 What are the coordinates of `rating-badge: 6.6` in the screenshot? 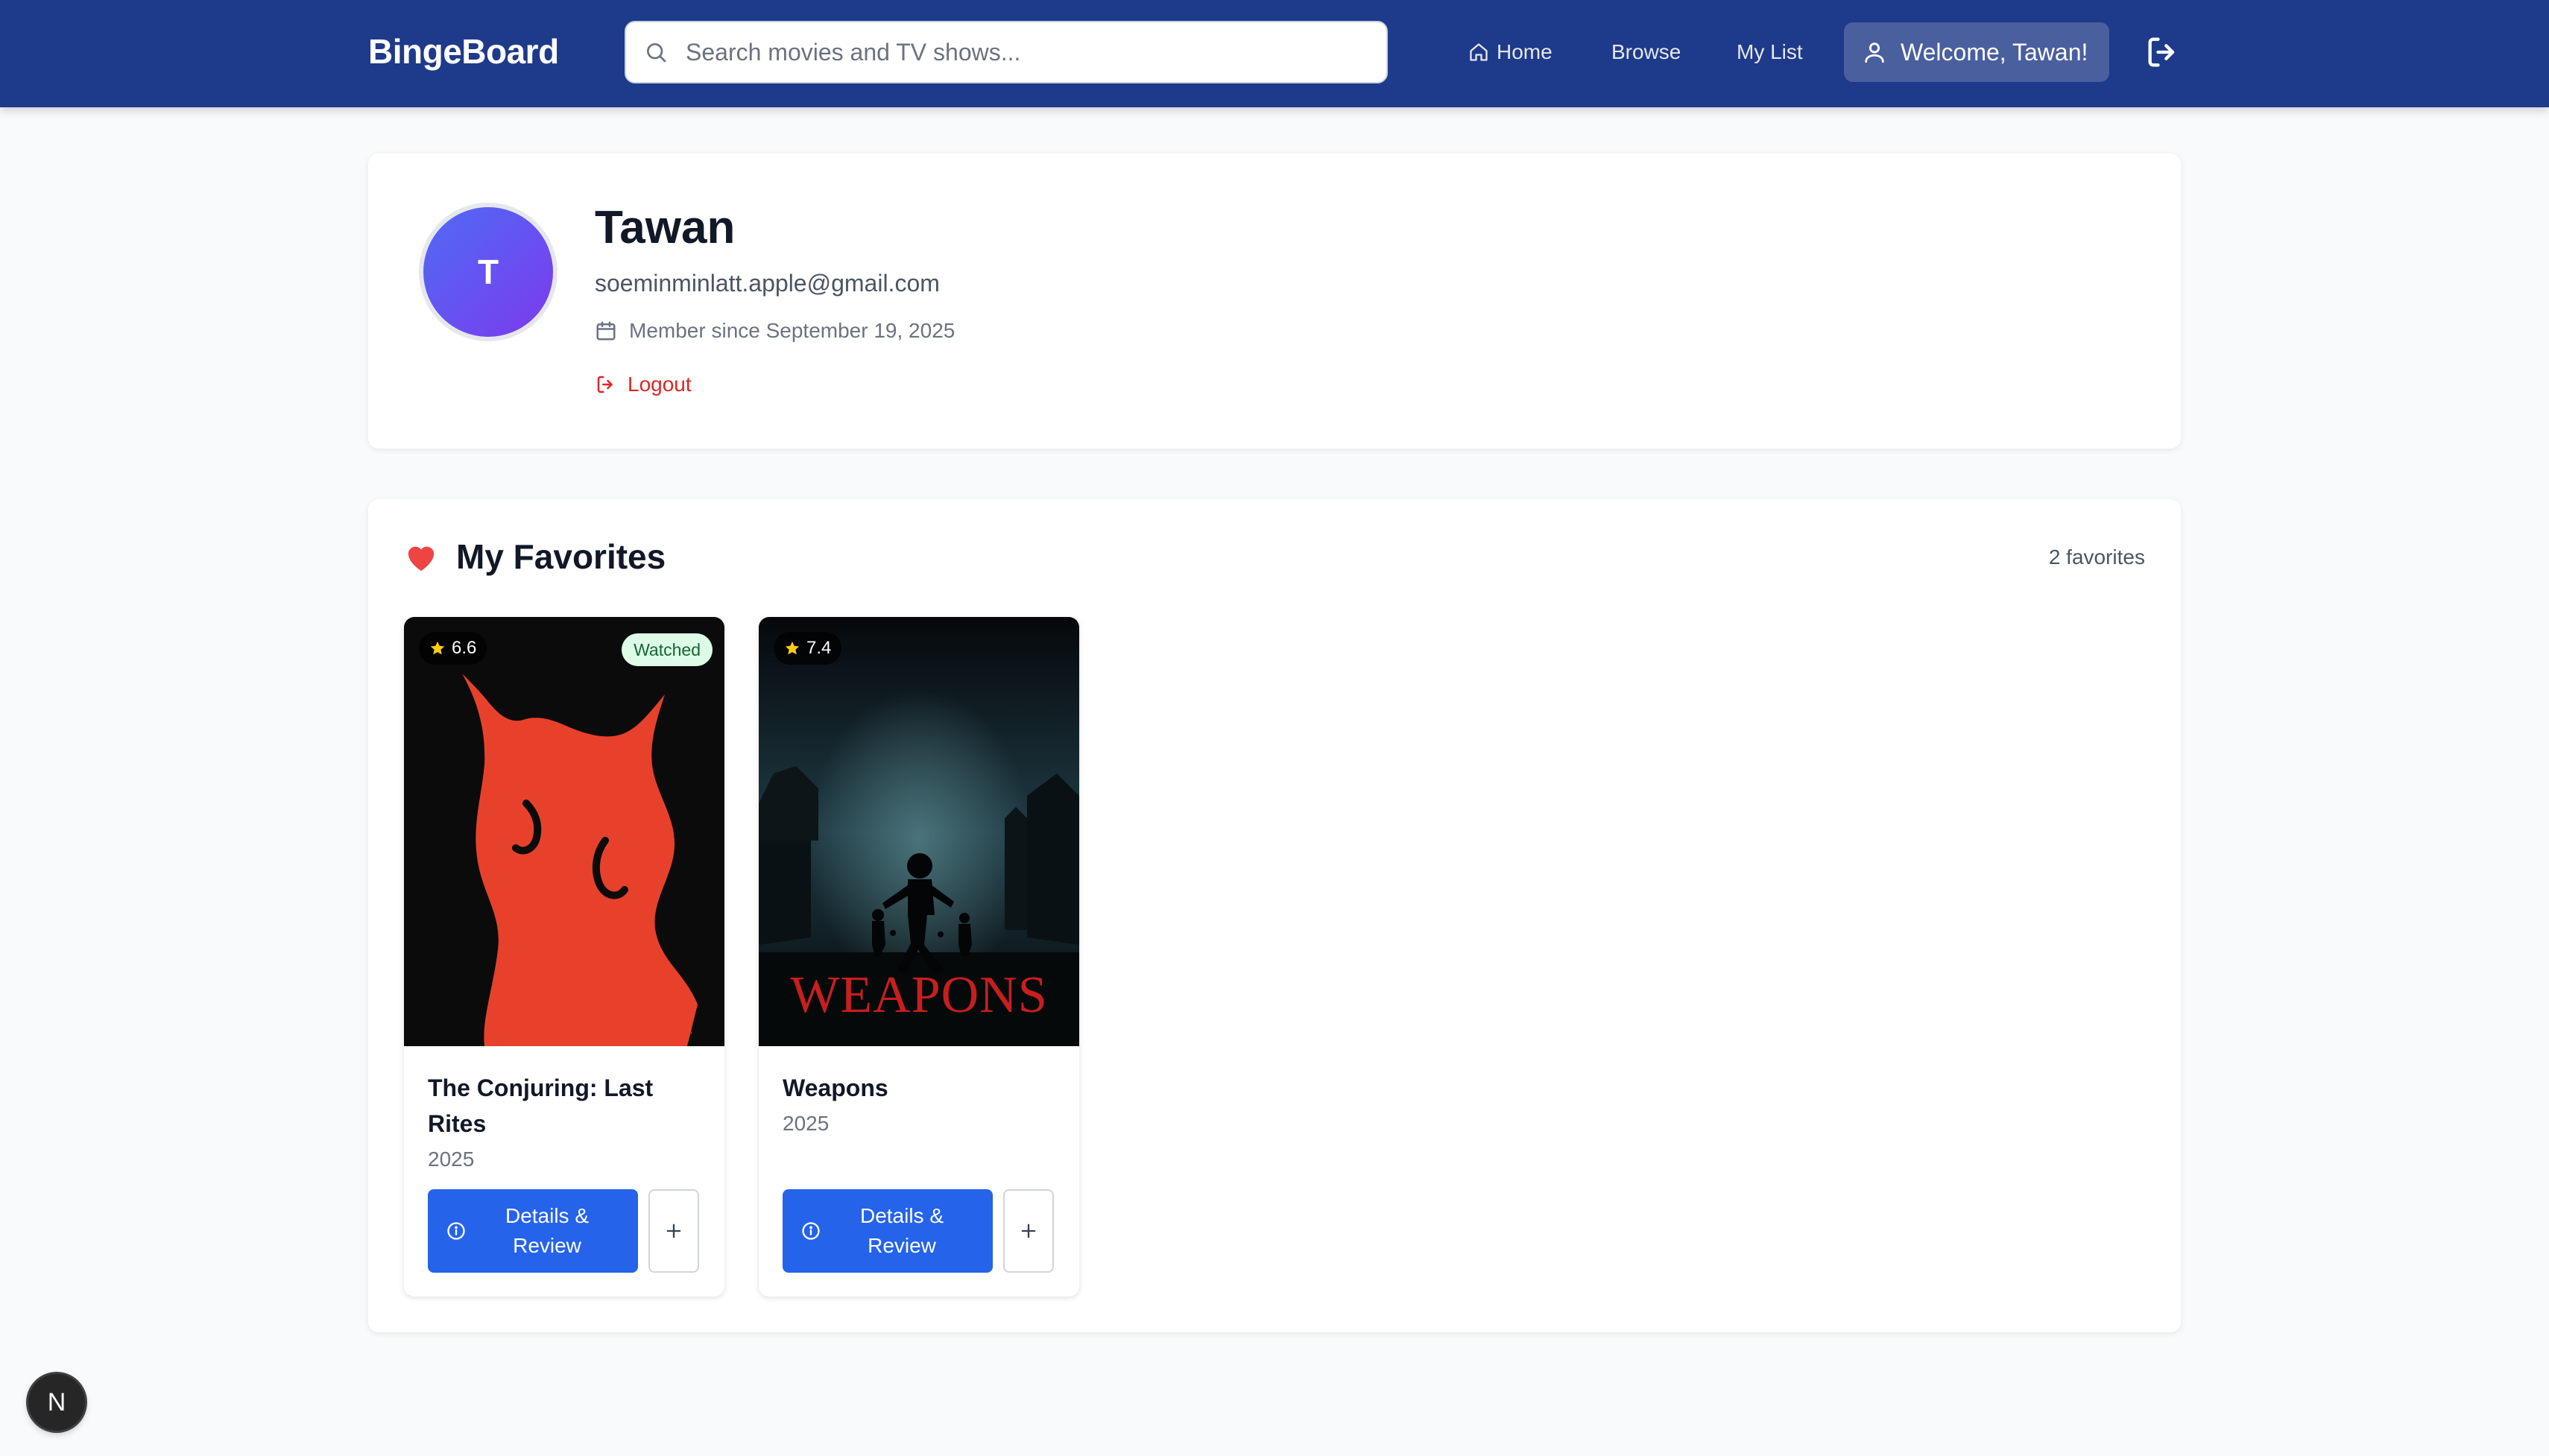 It's located at (453, 648).